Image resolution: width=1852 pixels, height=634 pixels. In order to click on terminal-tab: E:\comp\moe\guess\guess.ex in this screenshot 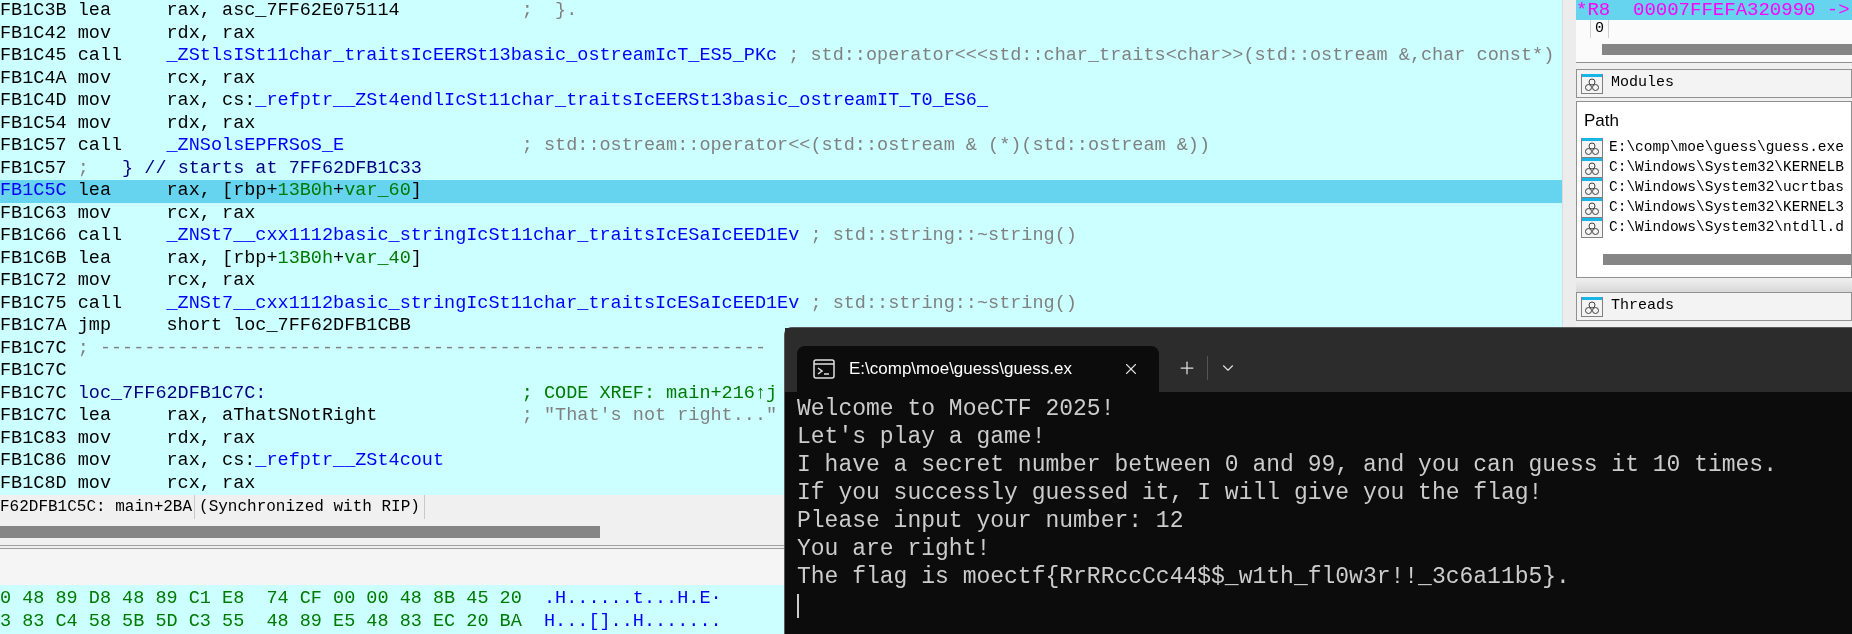, I will do `click(978, 369)`.